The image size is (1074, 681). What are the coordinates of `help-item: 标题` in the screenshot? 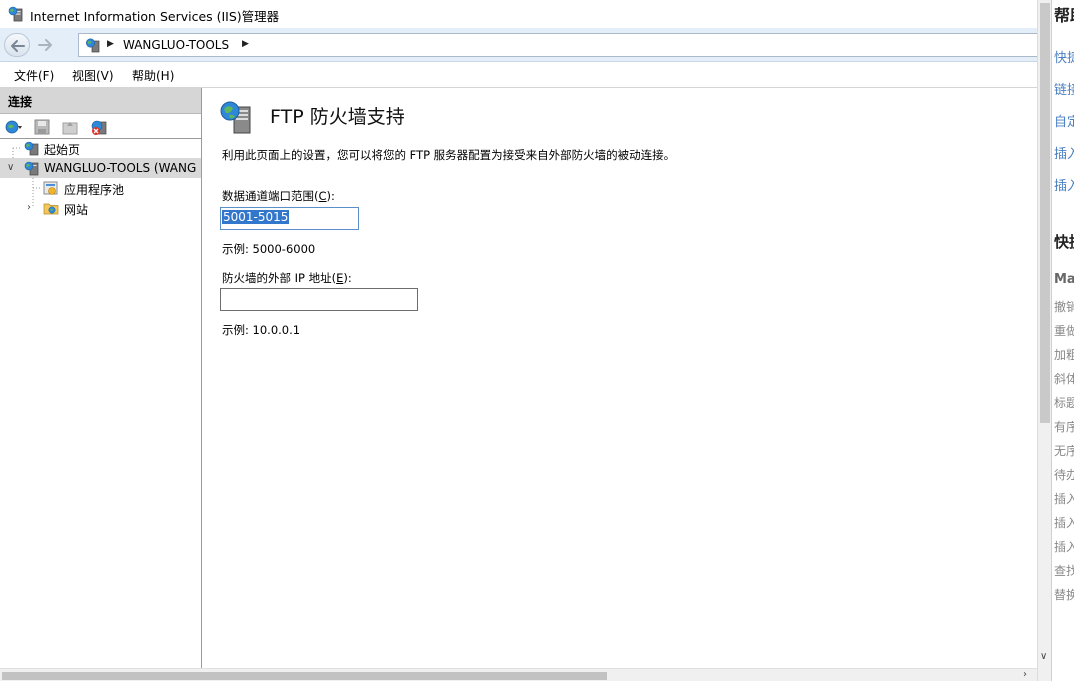 It's located at (1064, 403).